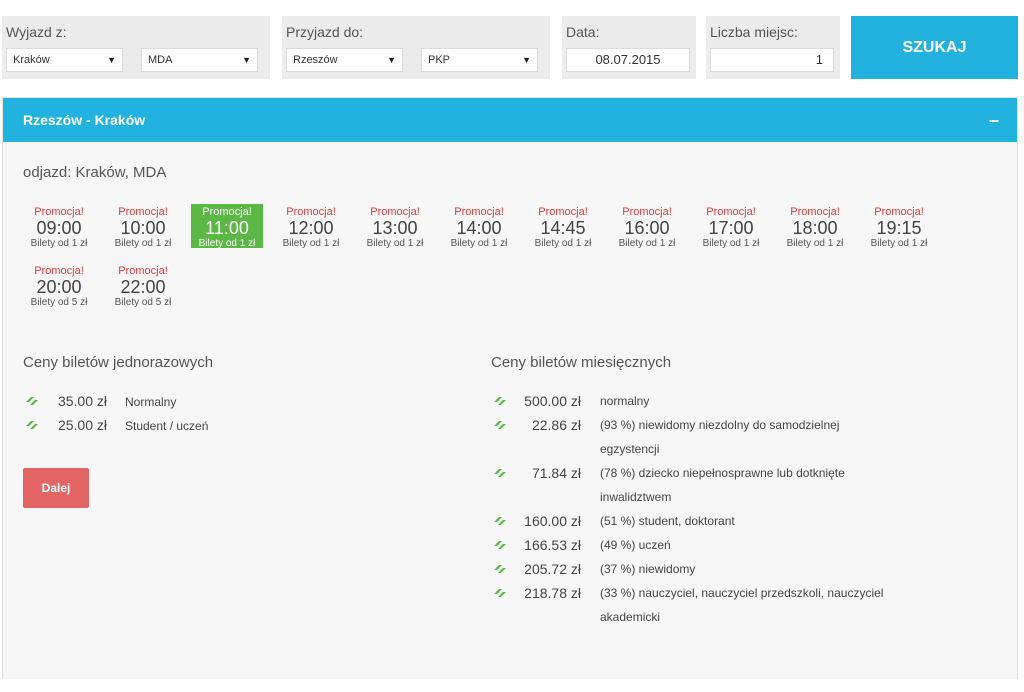  What do you see at coordinates (556, 473) in the screenshot?
I see `monthly-ticket-price: 71.84 zł` at bounding box center [556, 473].